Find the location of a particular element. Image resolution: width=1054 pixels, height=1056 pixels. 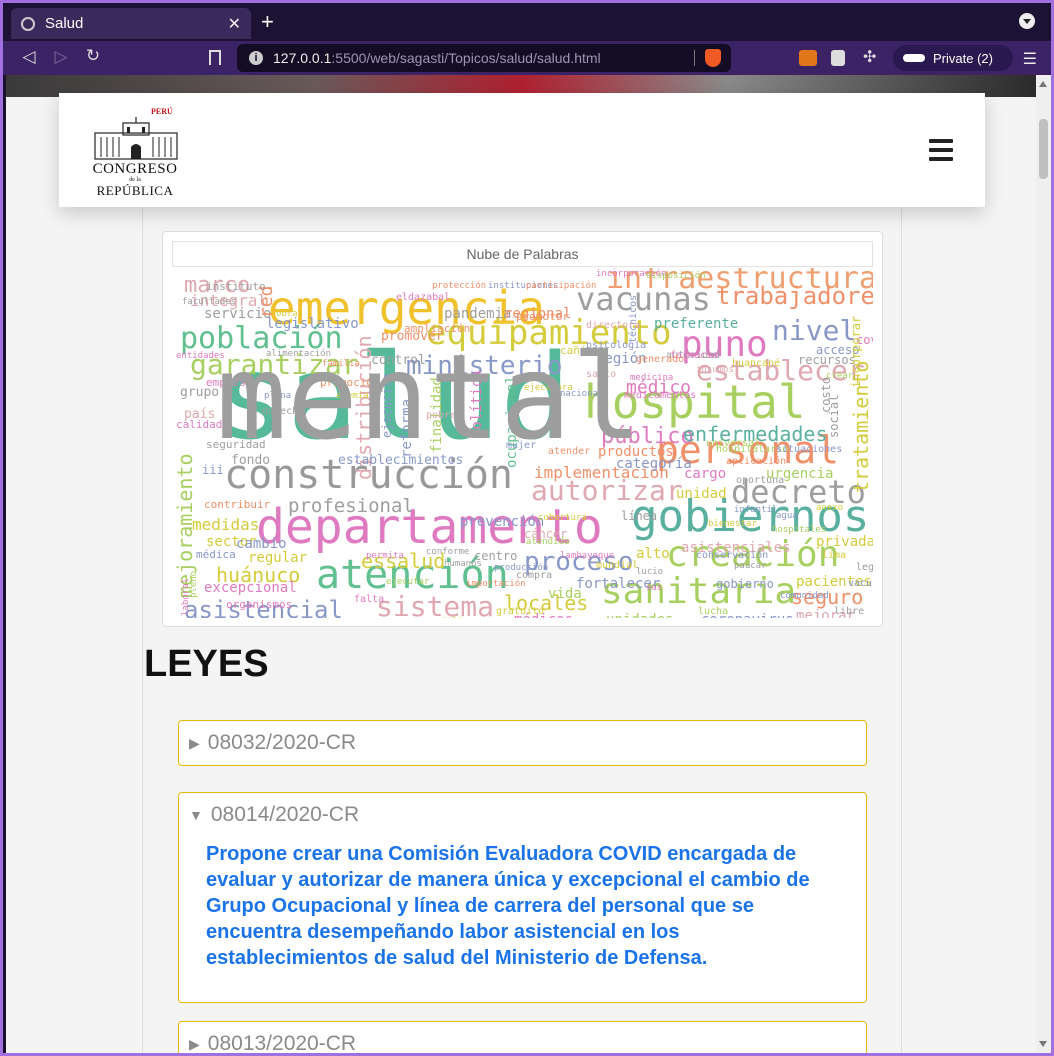

wordcloud-word: privadas is located at coordinates (844, 542).